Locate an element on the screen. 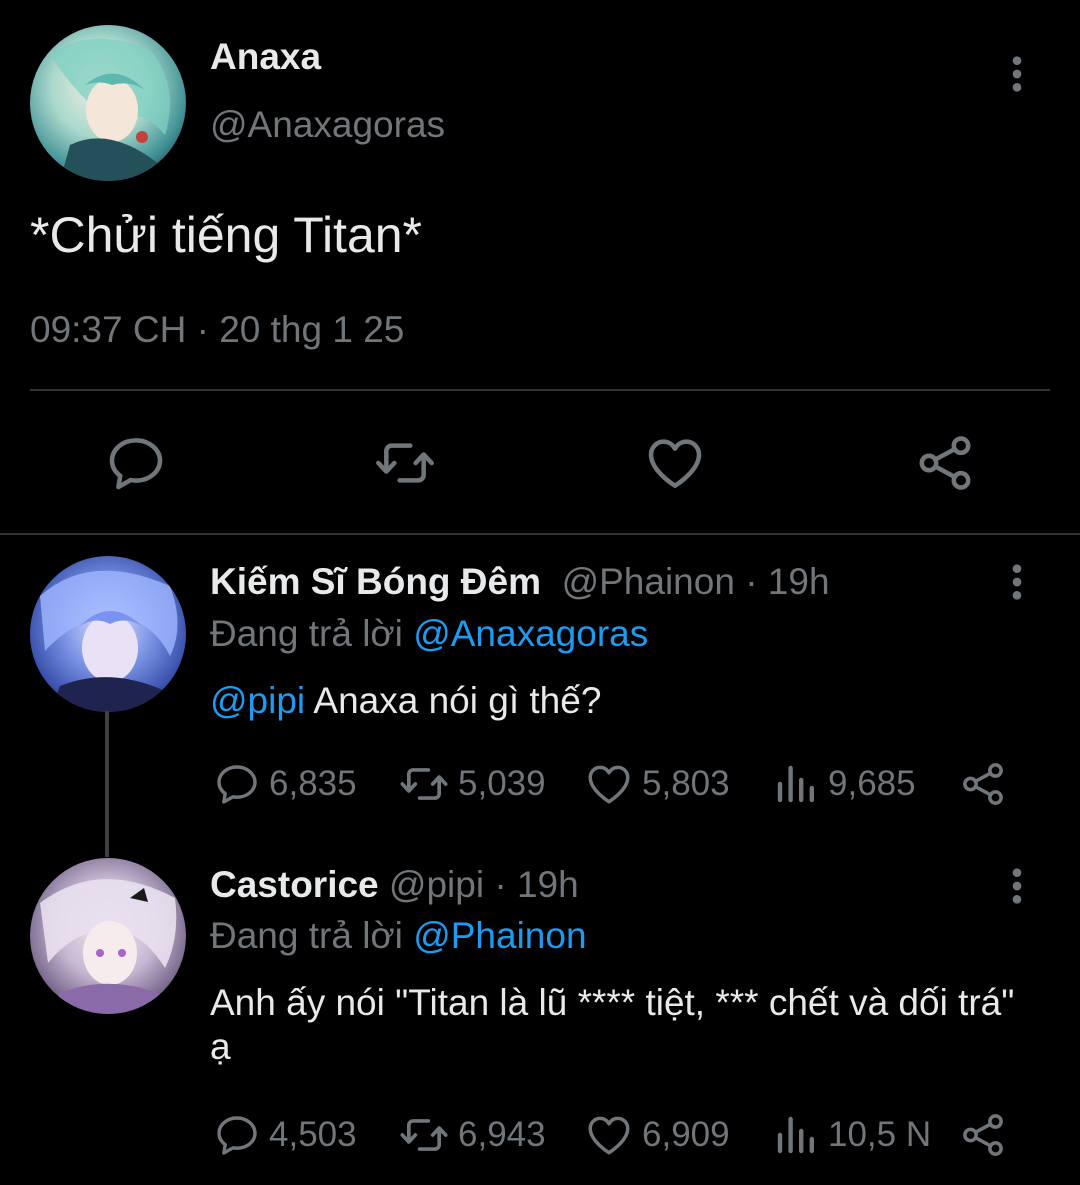  author-handle: @Anaxagoras is located at coordinates (327, 125).